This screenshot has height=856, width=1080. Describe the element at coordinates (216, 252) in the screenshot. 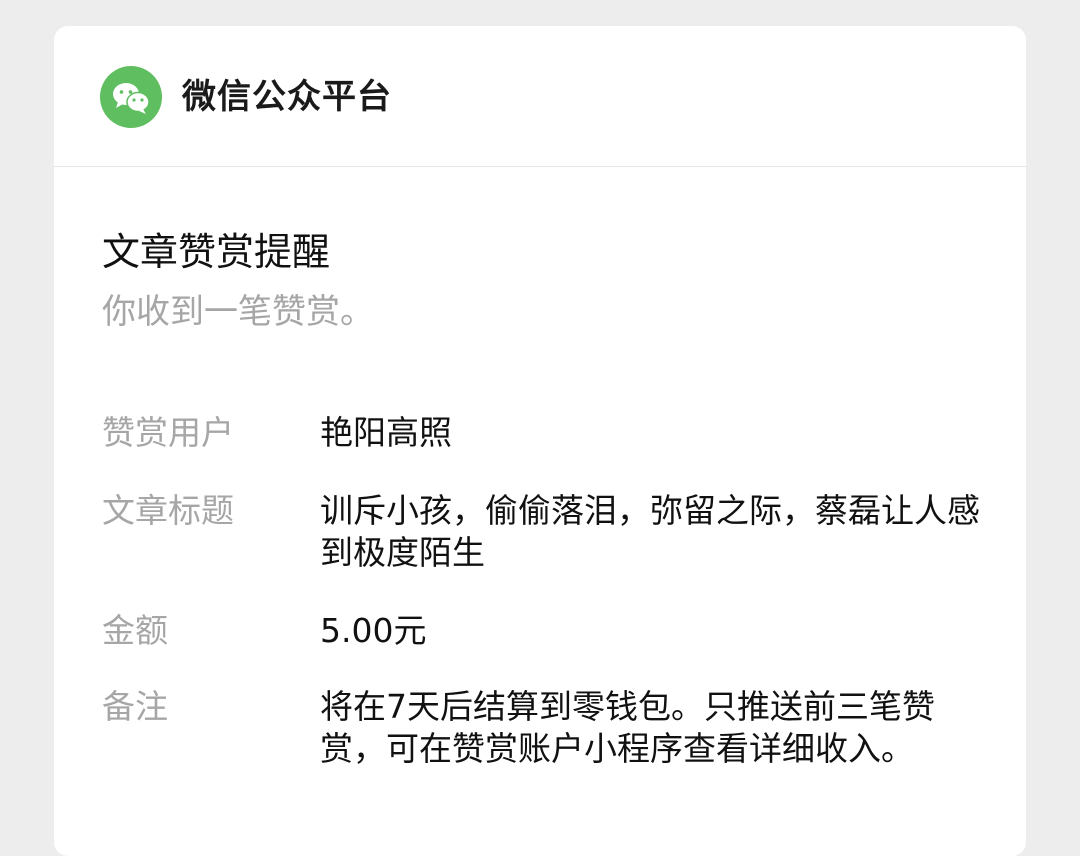

I see `message-title: 文章赞赏提醒` at that location.